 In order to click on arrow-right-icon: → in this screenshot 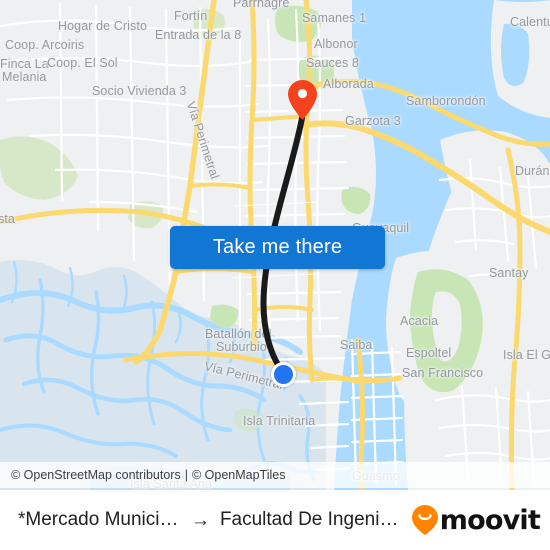, I will do `click(200, 520)`.